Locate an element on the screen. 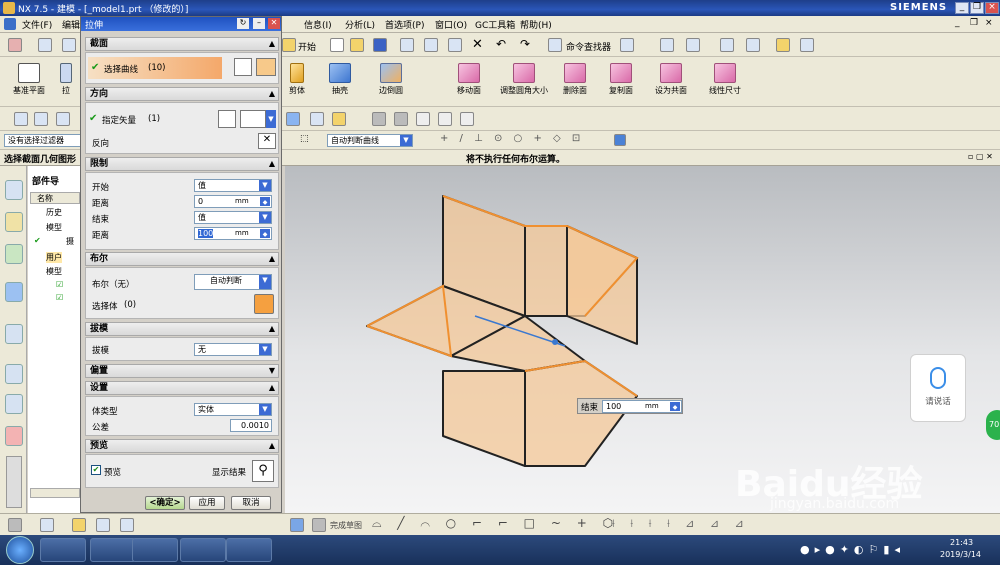 The height and width of the screenshot is (565, 1000). ok-button: <确定> is located at coordinates (165, 503).